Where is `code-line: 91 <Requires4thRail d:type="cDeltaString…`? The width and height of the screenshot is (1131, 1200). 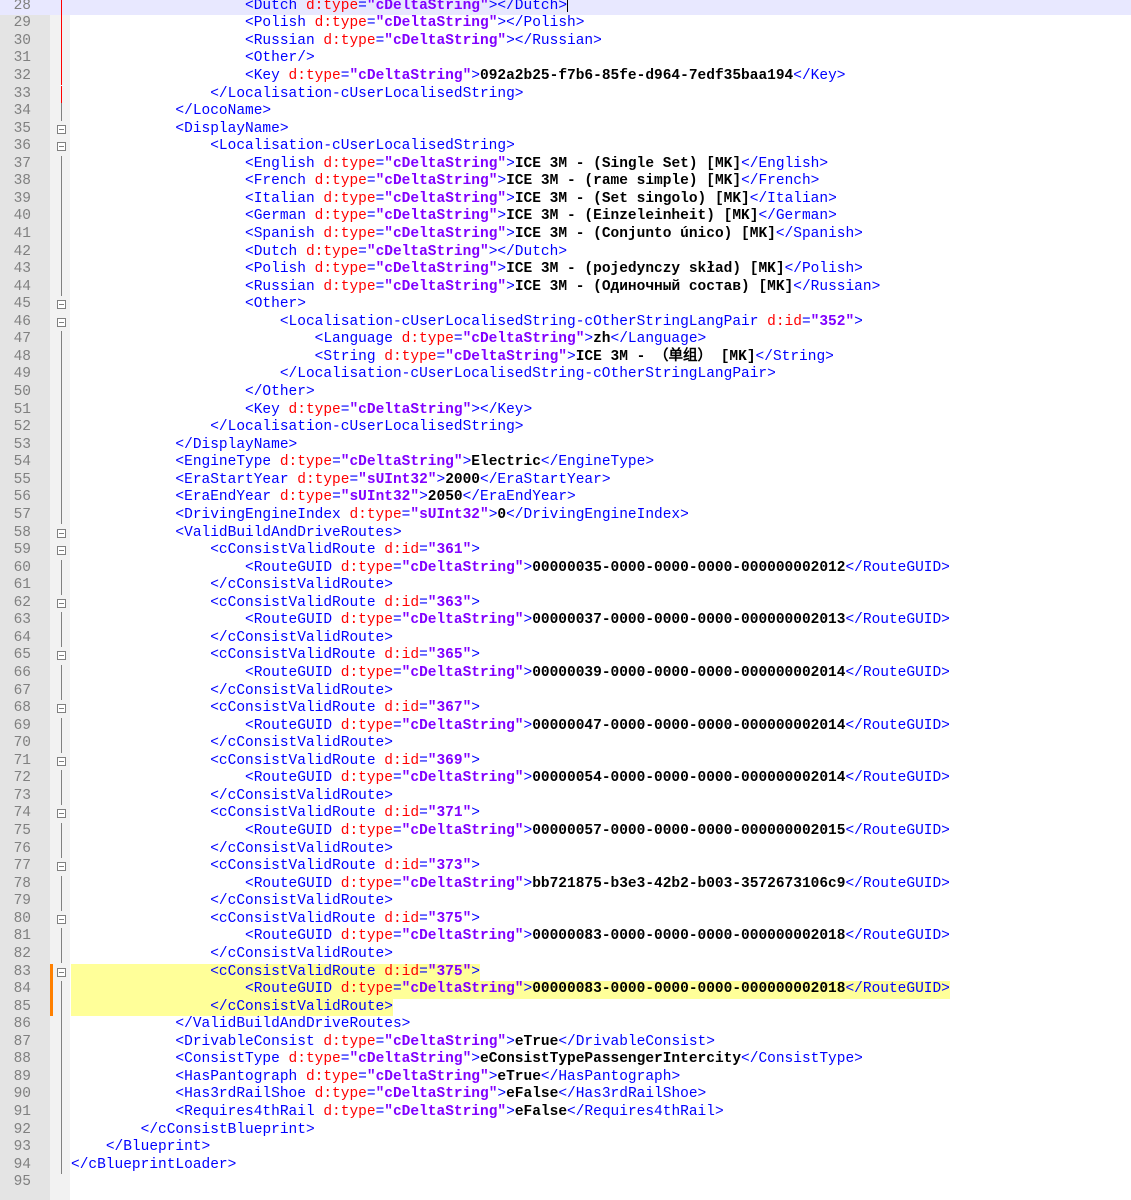 code-line: 91 <Requires4thRail d:type="cDeltaString… is located at coordinates (565, 1112).